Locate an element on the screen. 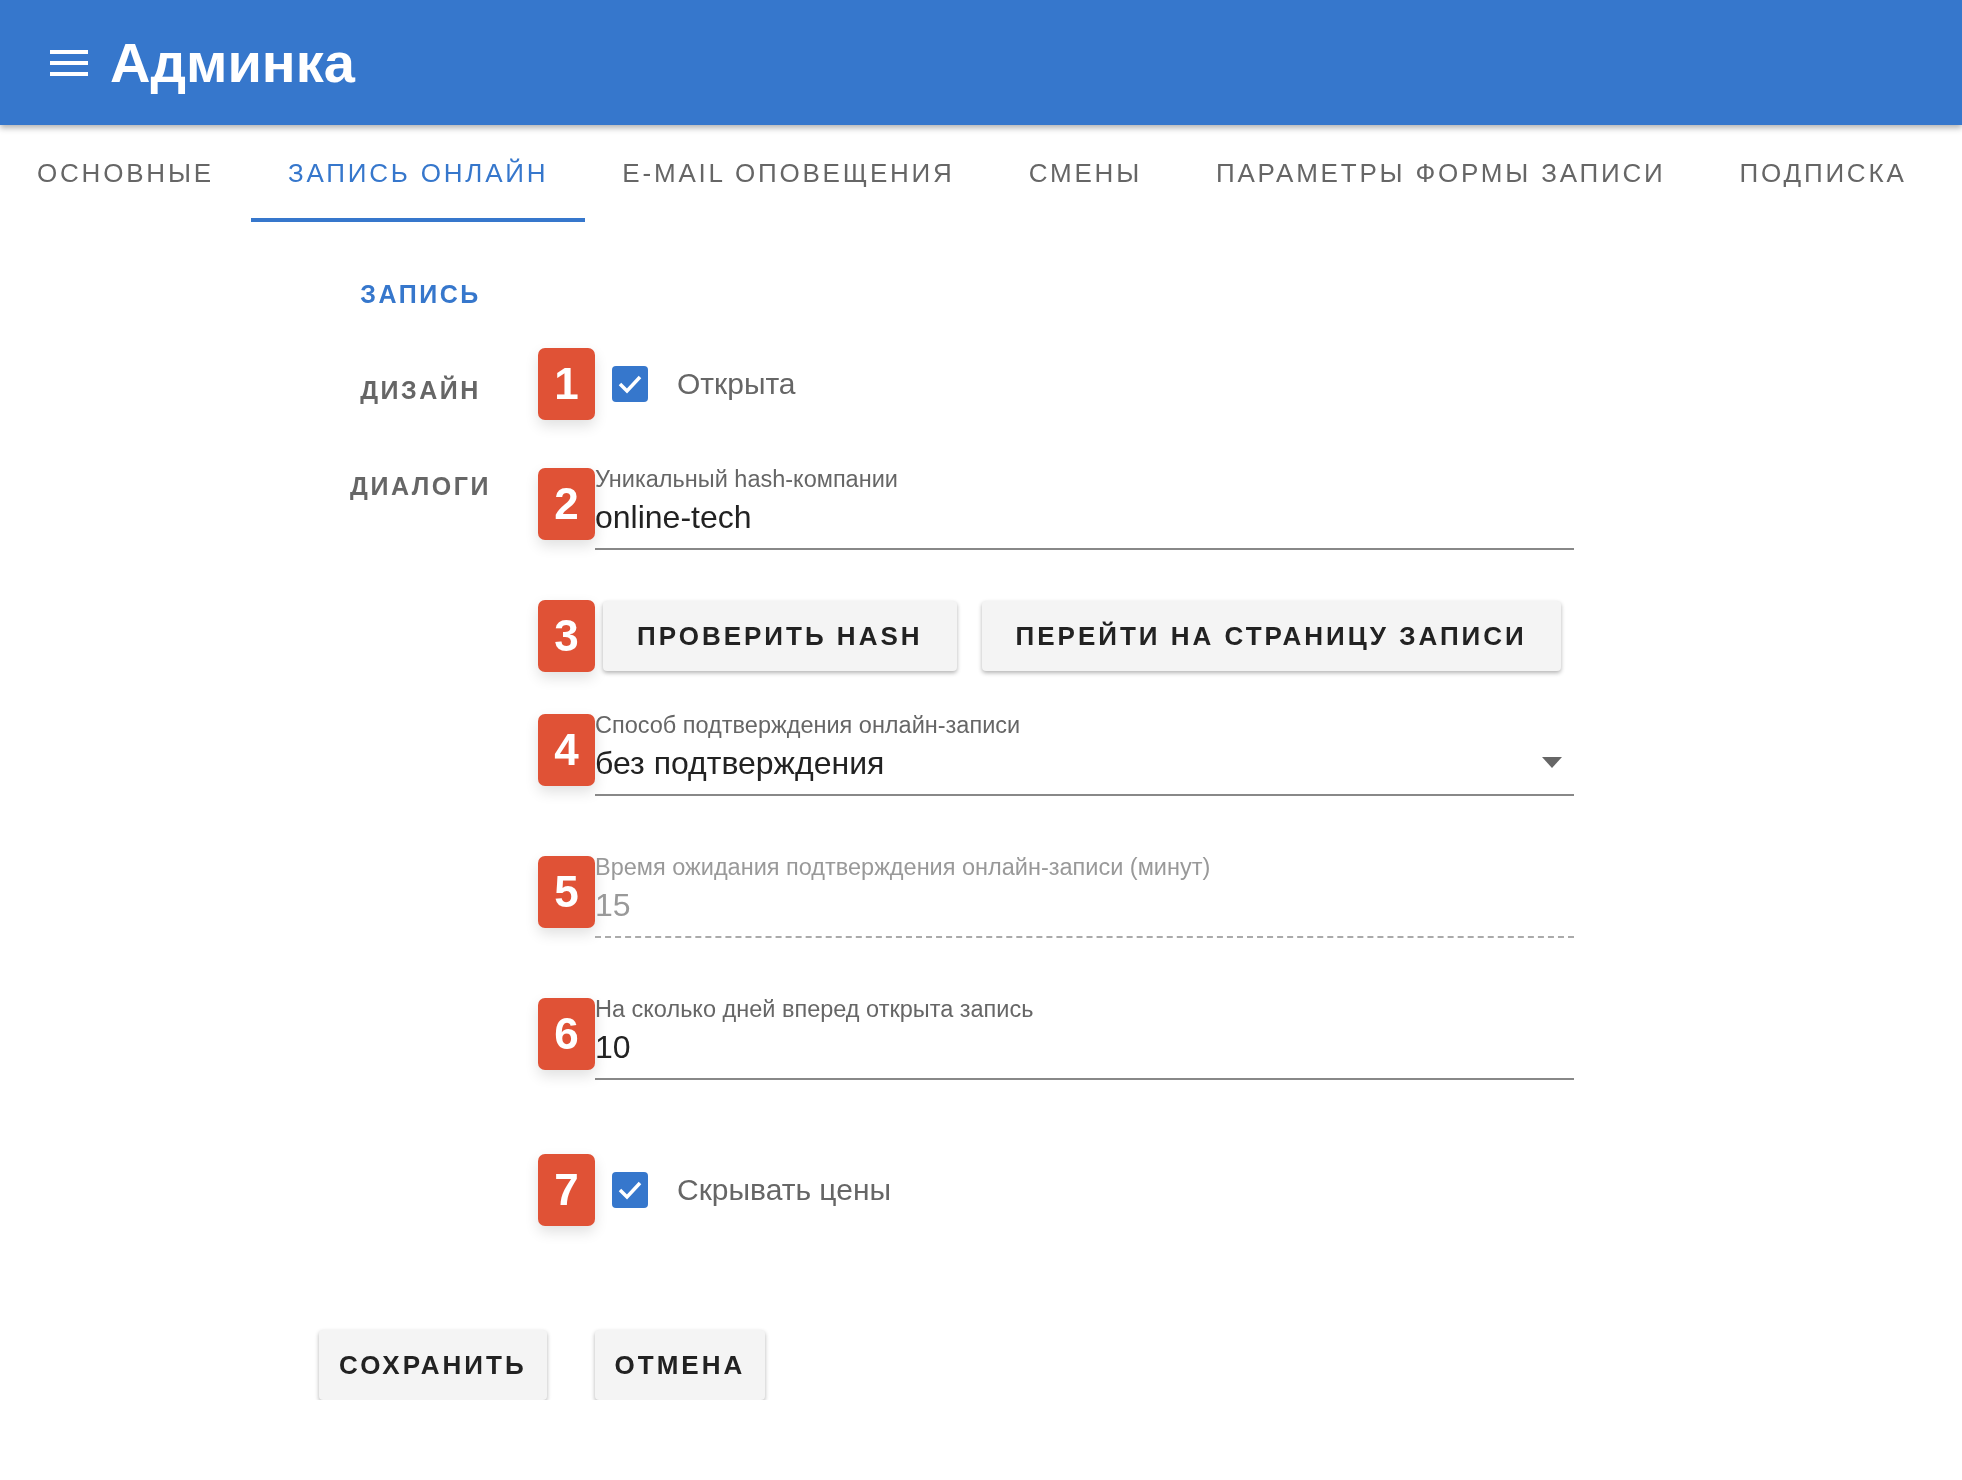  step-number-badge: 5 is located at coordinates (566, 892).